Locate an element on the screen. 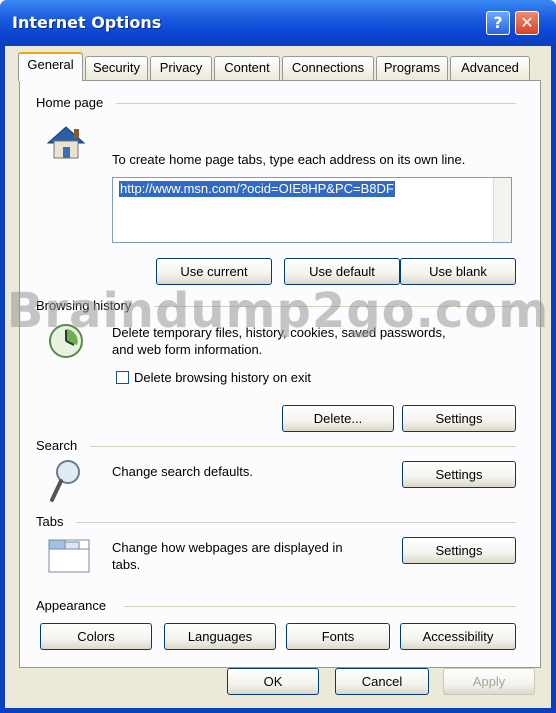 This screenshot has height=713, width=556. tab-security: Security is located at coordinates (116, 68).